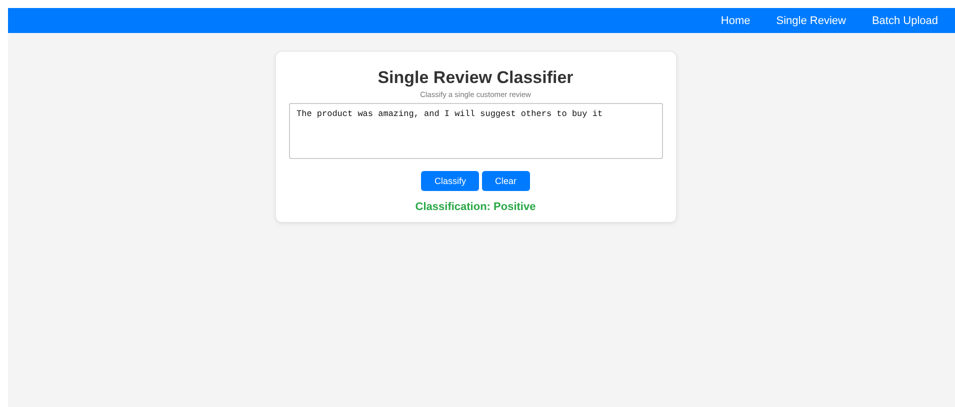 The image size is (955, 407). I want to click on classification-result: Classification: Positive, so click(475, 207).